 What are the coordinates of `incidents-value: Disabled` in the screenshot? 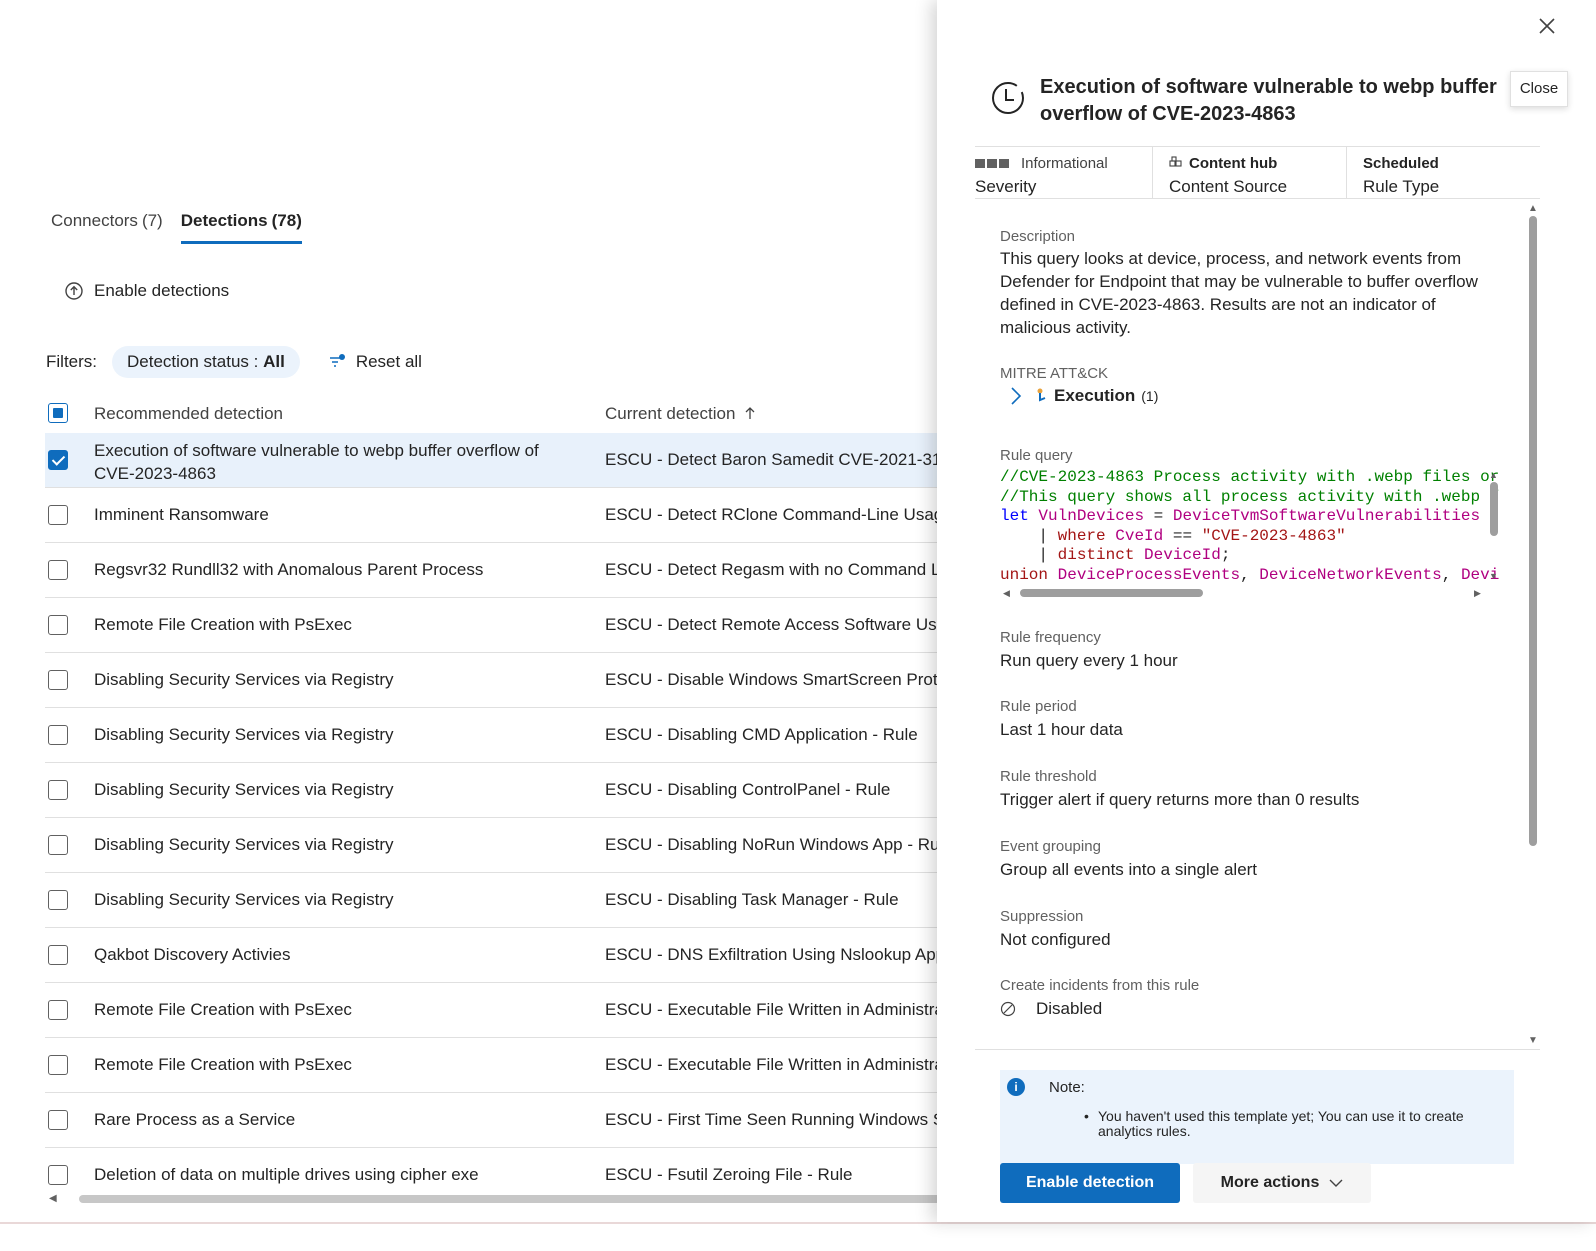 It's located at (1069, 1008).